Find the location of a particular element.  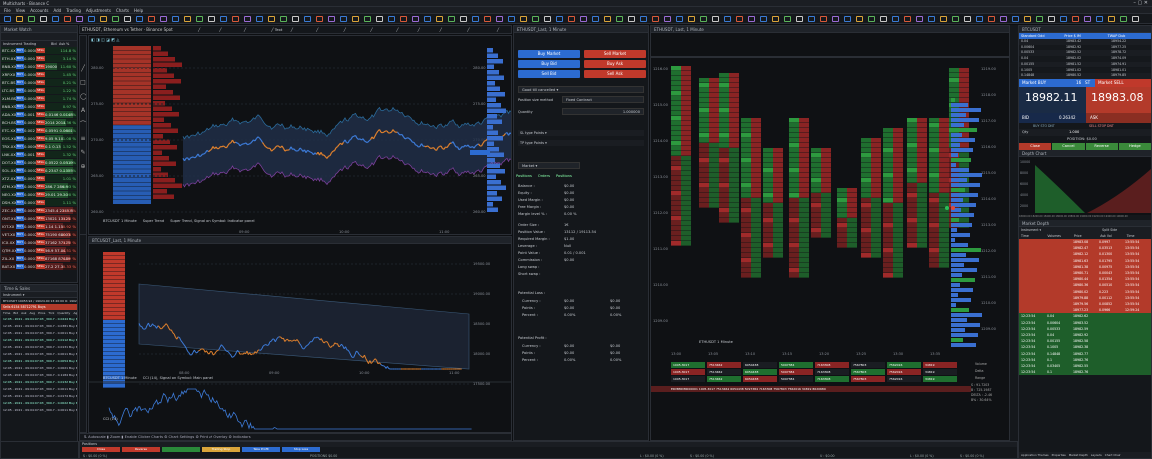

footer-tab: Range is located at coordinates (980, 378).